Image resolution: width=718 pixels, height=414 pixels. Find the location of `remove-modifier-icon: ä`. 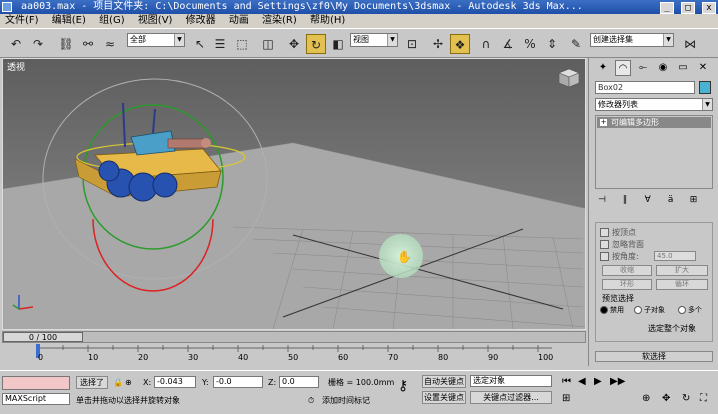

remove-modifier-icon: ä is located at coordinates (671, 200).